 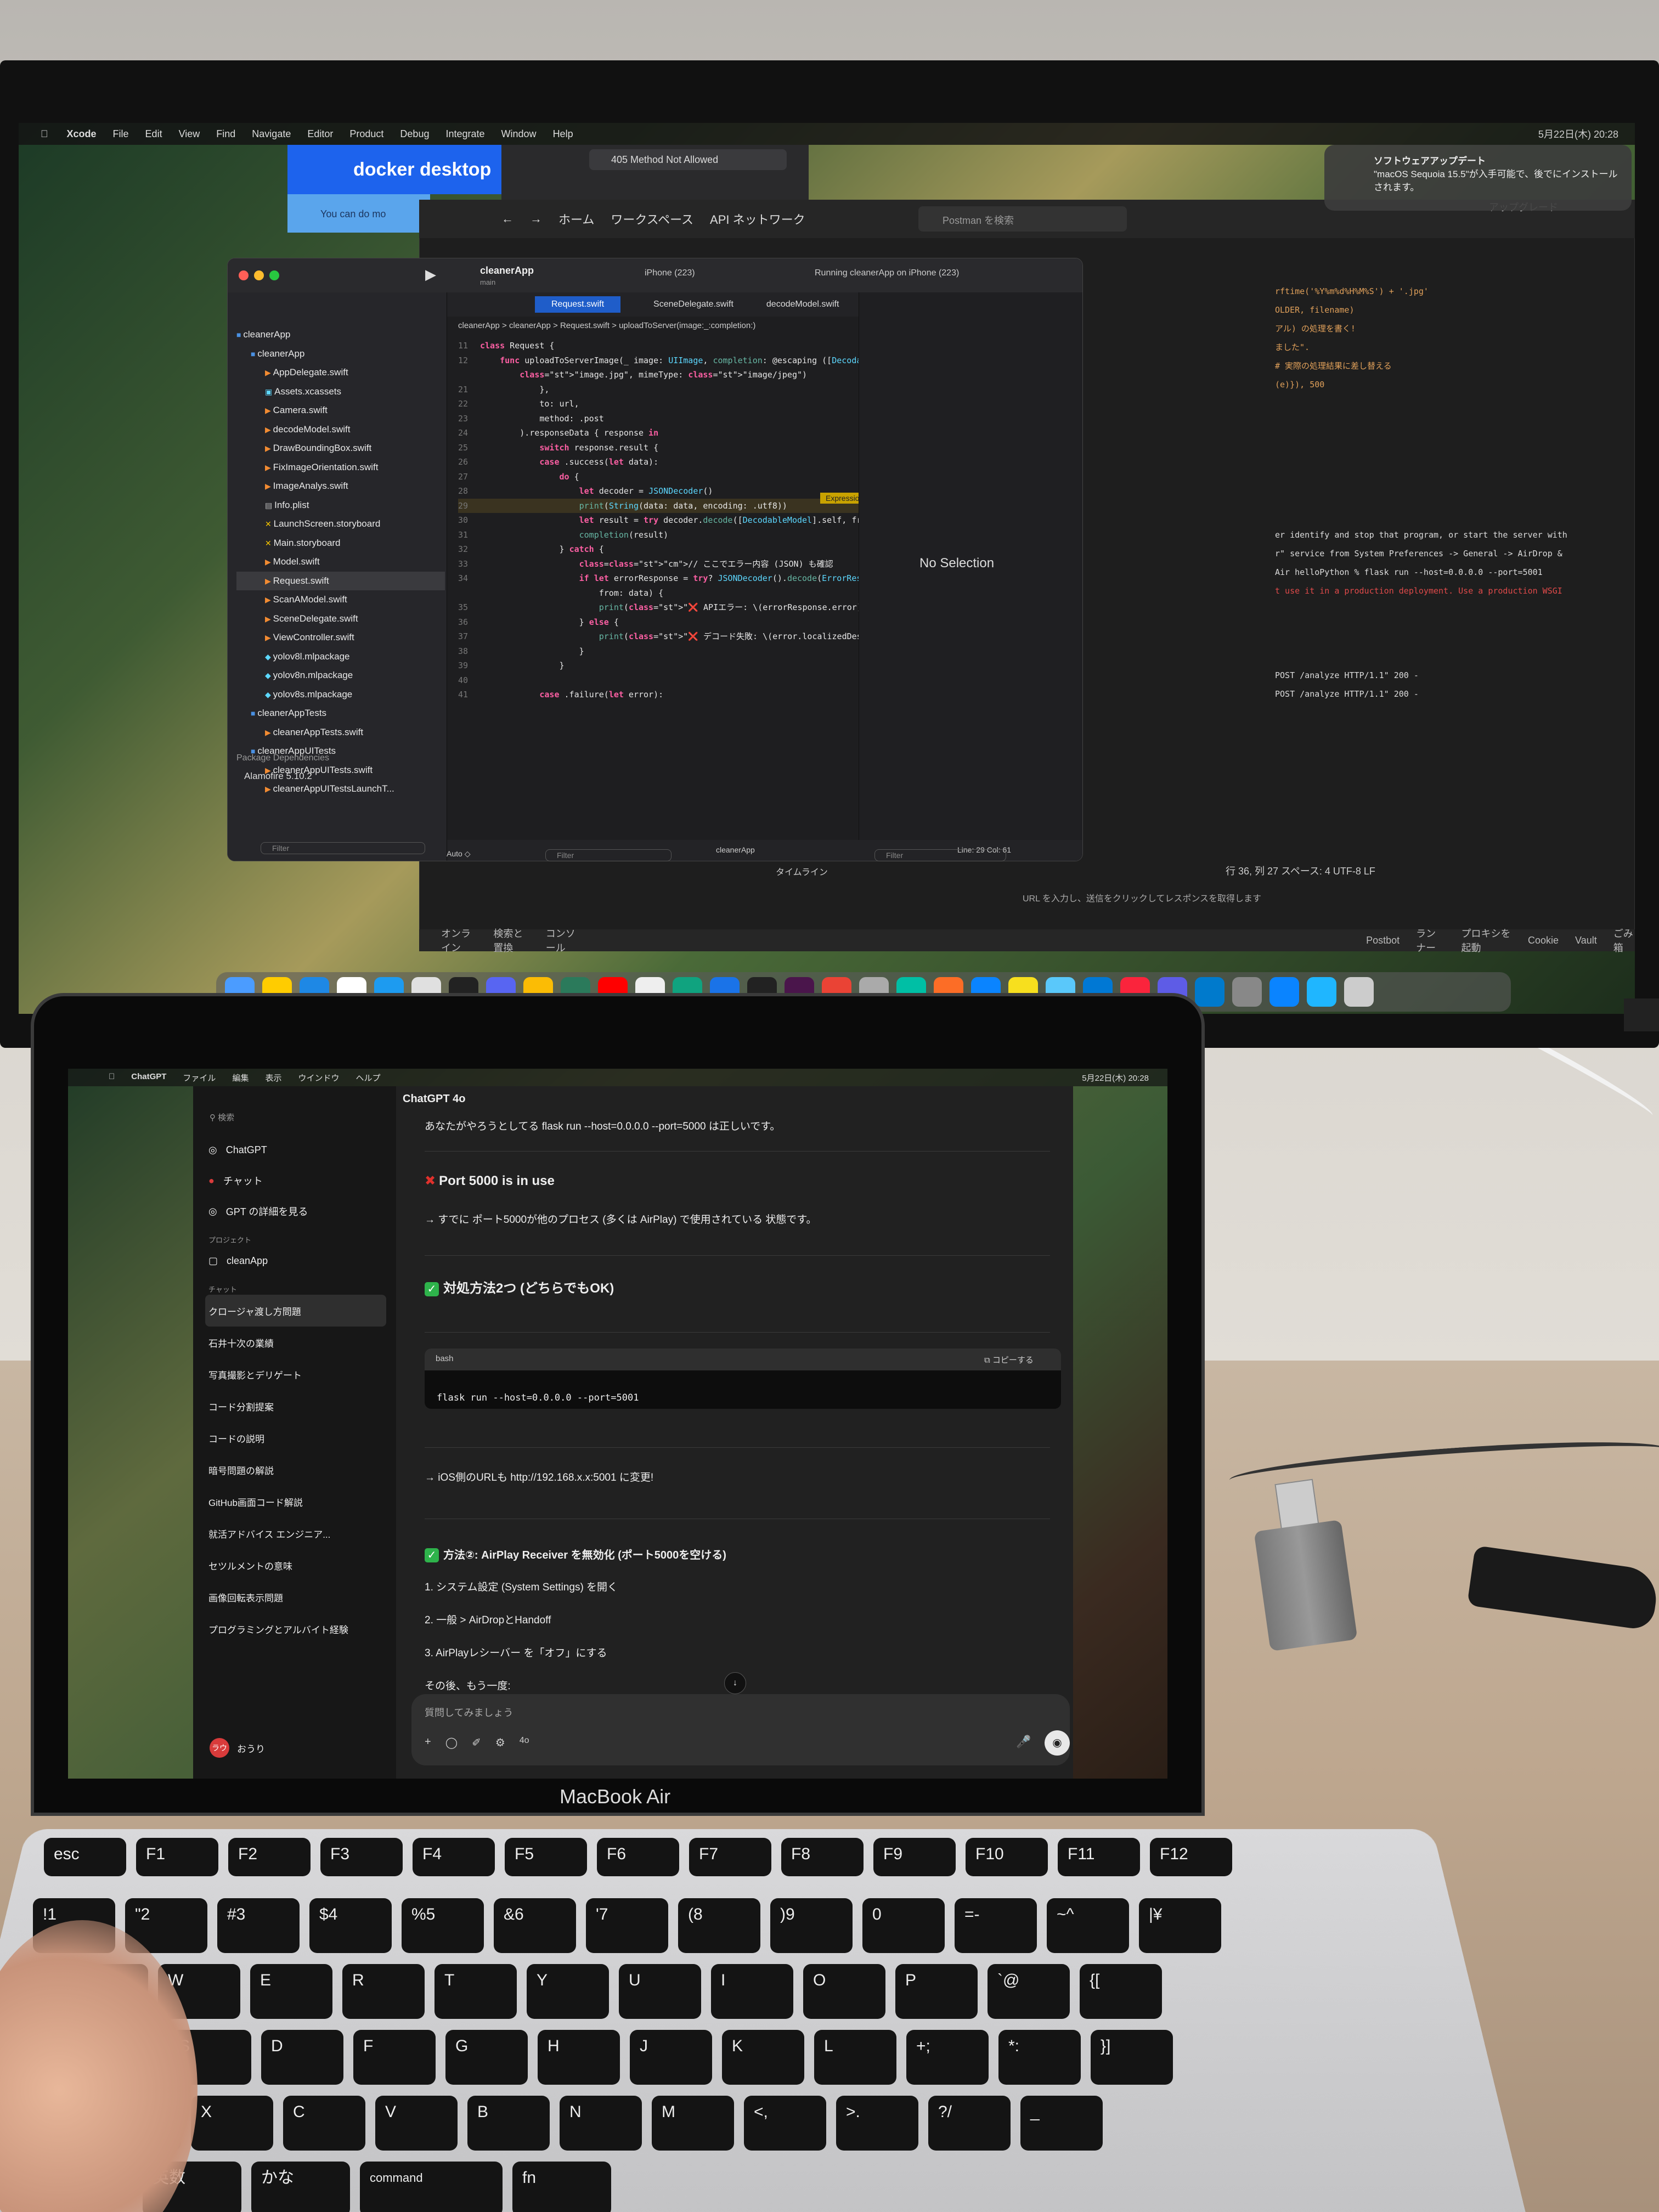 What do you see at coordinates (1024, 1742) in the screenshot?
I see `mic-icon: 🎤` at bounding box center [1024, 1742].